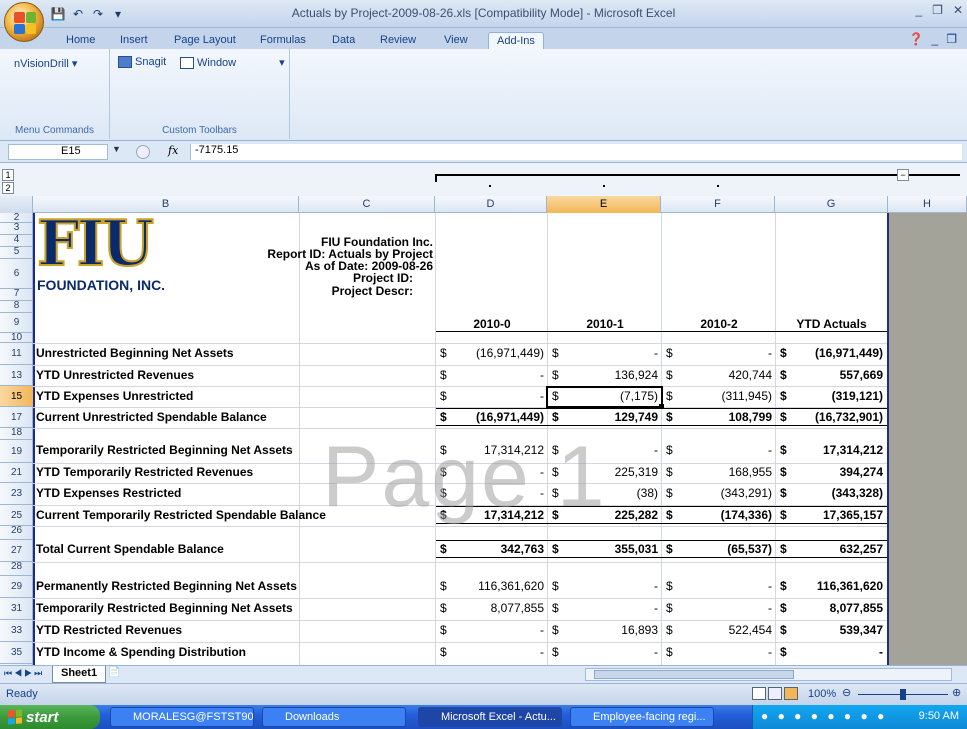 The height and width of the screenshot is (729, 967). What do you see at coordinates (694, 674) in the screenshot?
I see `scrollbar-thumb` at bounding box center [694, 674].